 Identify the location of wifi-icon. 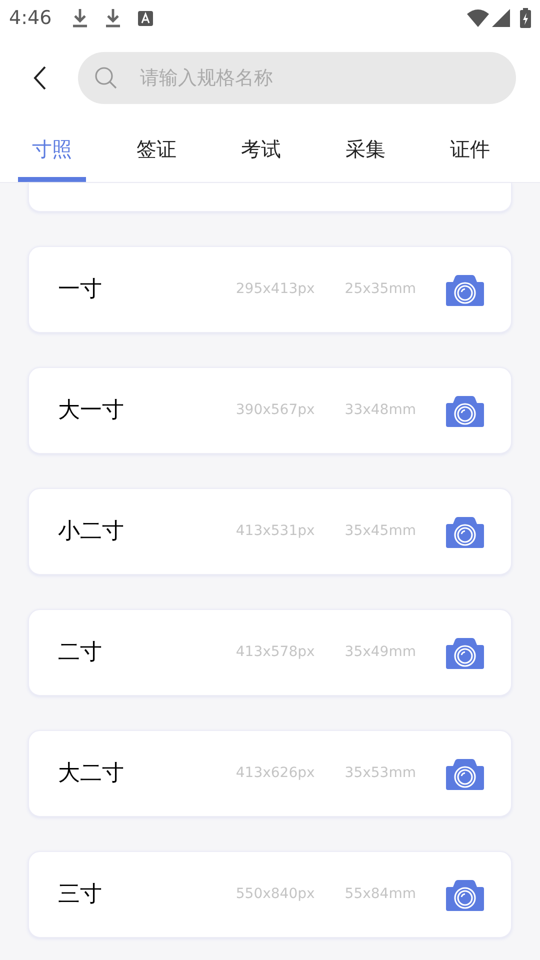
(478, 18).